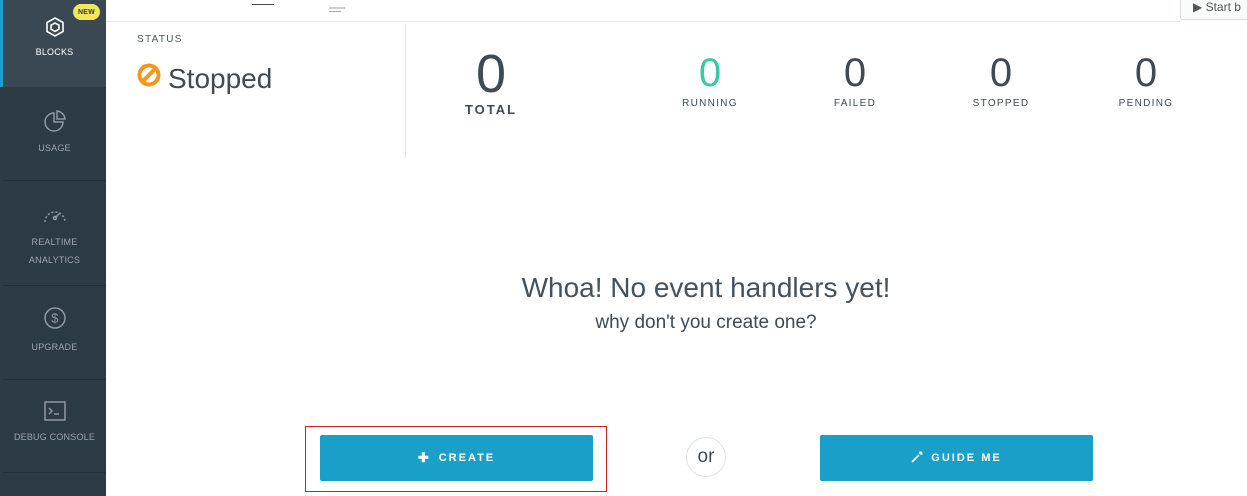 This screenshot has width=1247, height=496. I want to click on sidebar-item-label-line1: REALTIME, so click(54, 242).